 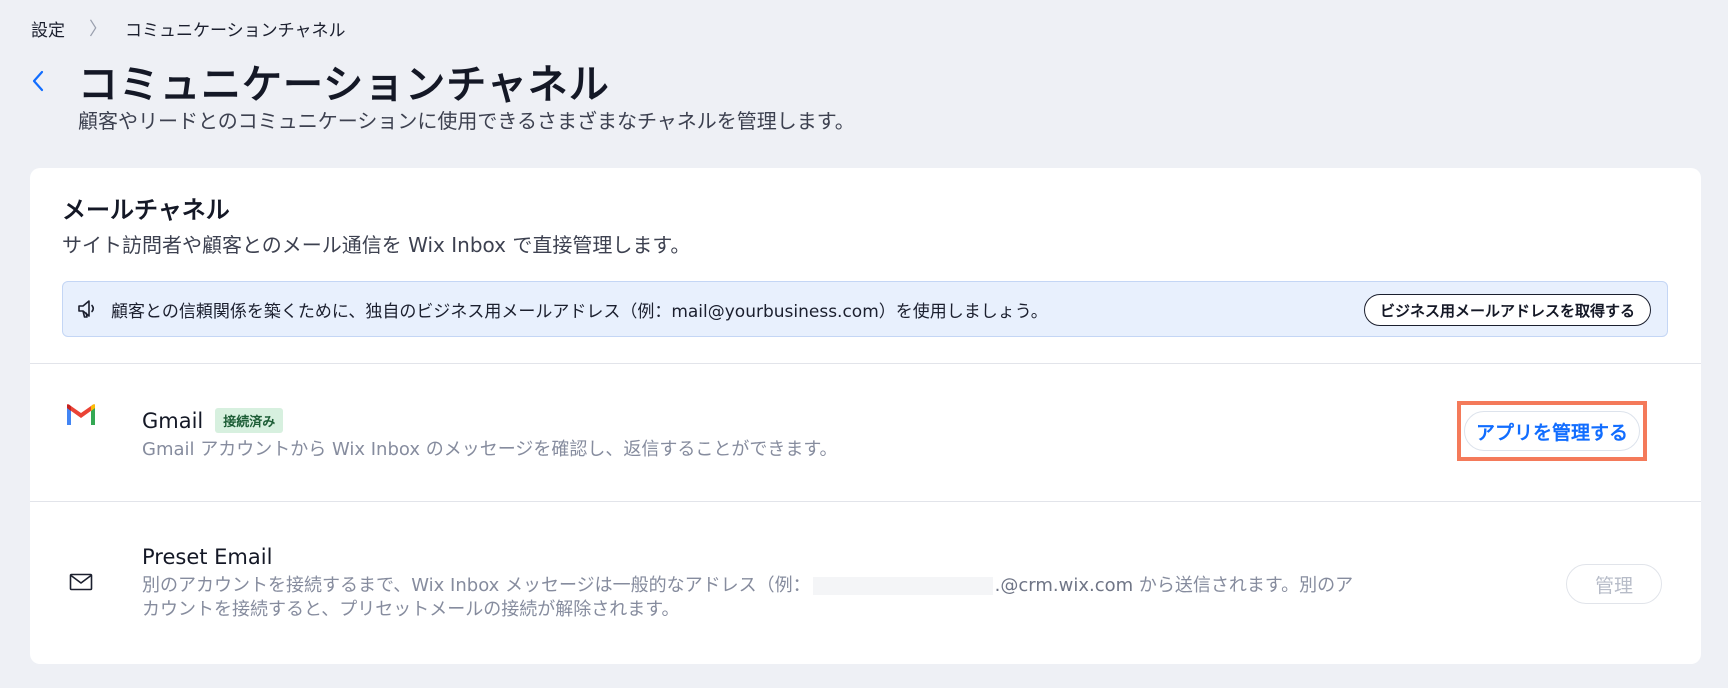 I want to click on chevron-left-icon, so click(x=38, y=81).